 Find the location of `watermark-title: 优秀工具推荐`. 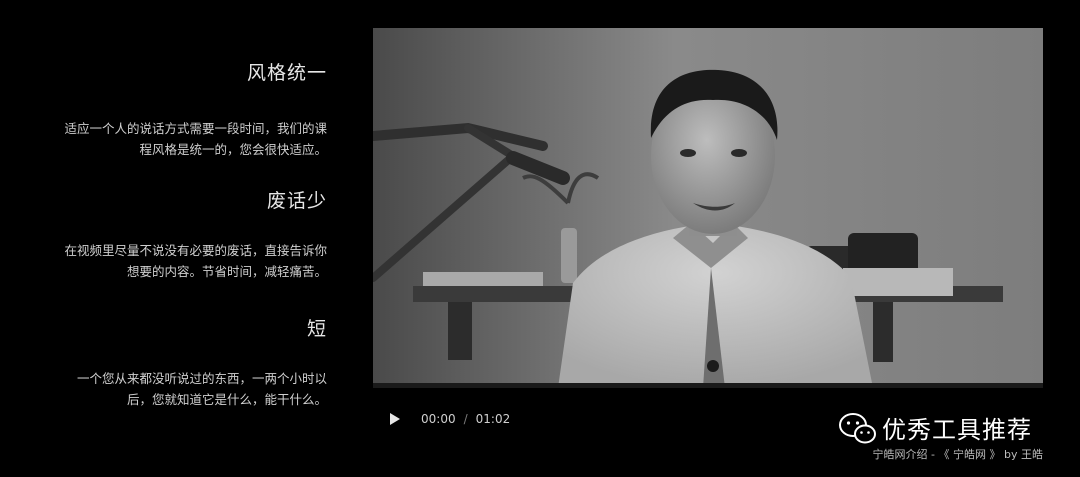

watermark-title: 优秀工具推荐 is located at coordinates (957, 430).